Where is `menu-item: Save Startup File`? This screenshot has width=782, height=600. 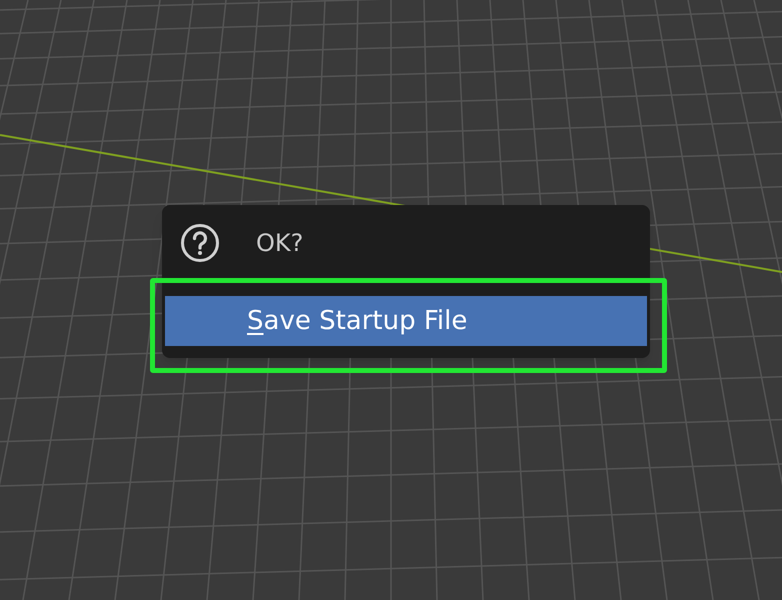 menu-item: Save Startup File is located at coordinates (406, 321).